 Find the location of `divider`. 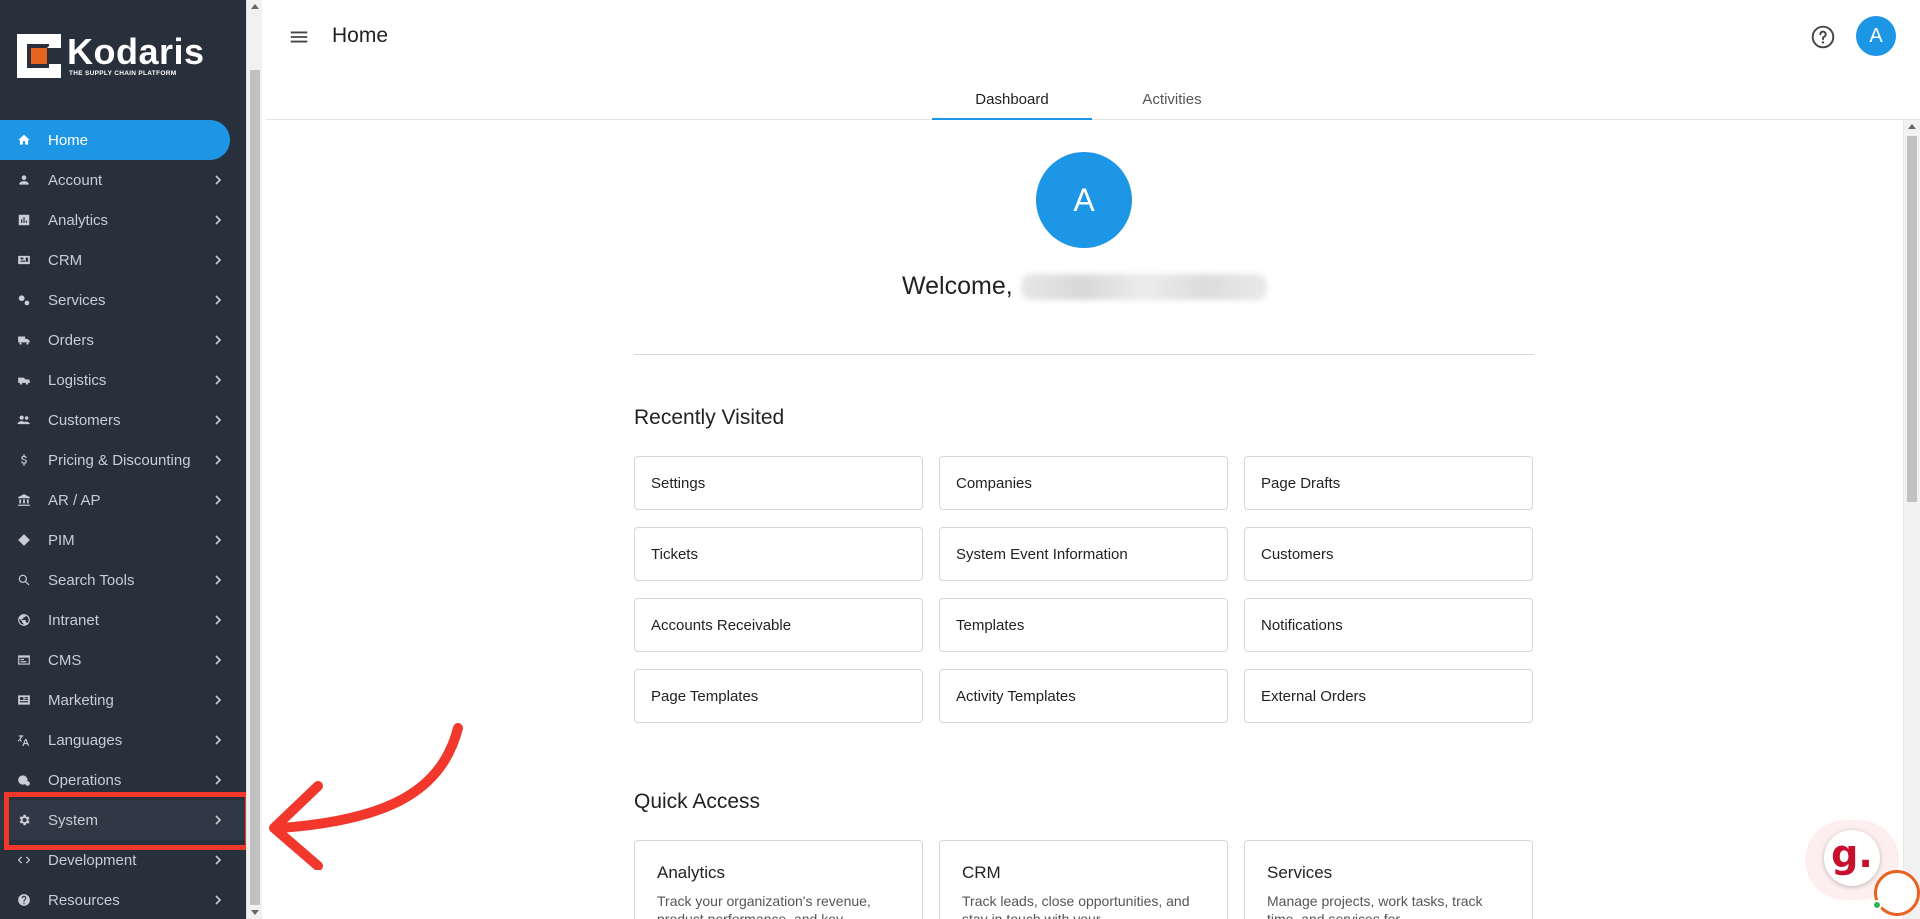

divider is located at coordinates (1084, 354).